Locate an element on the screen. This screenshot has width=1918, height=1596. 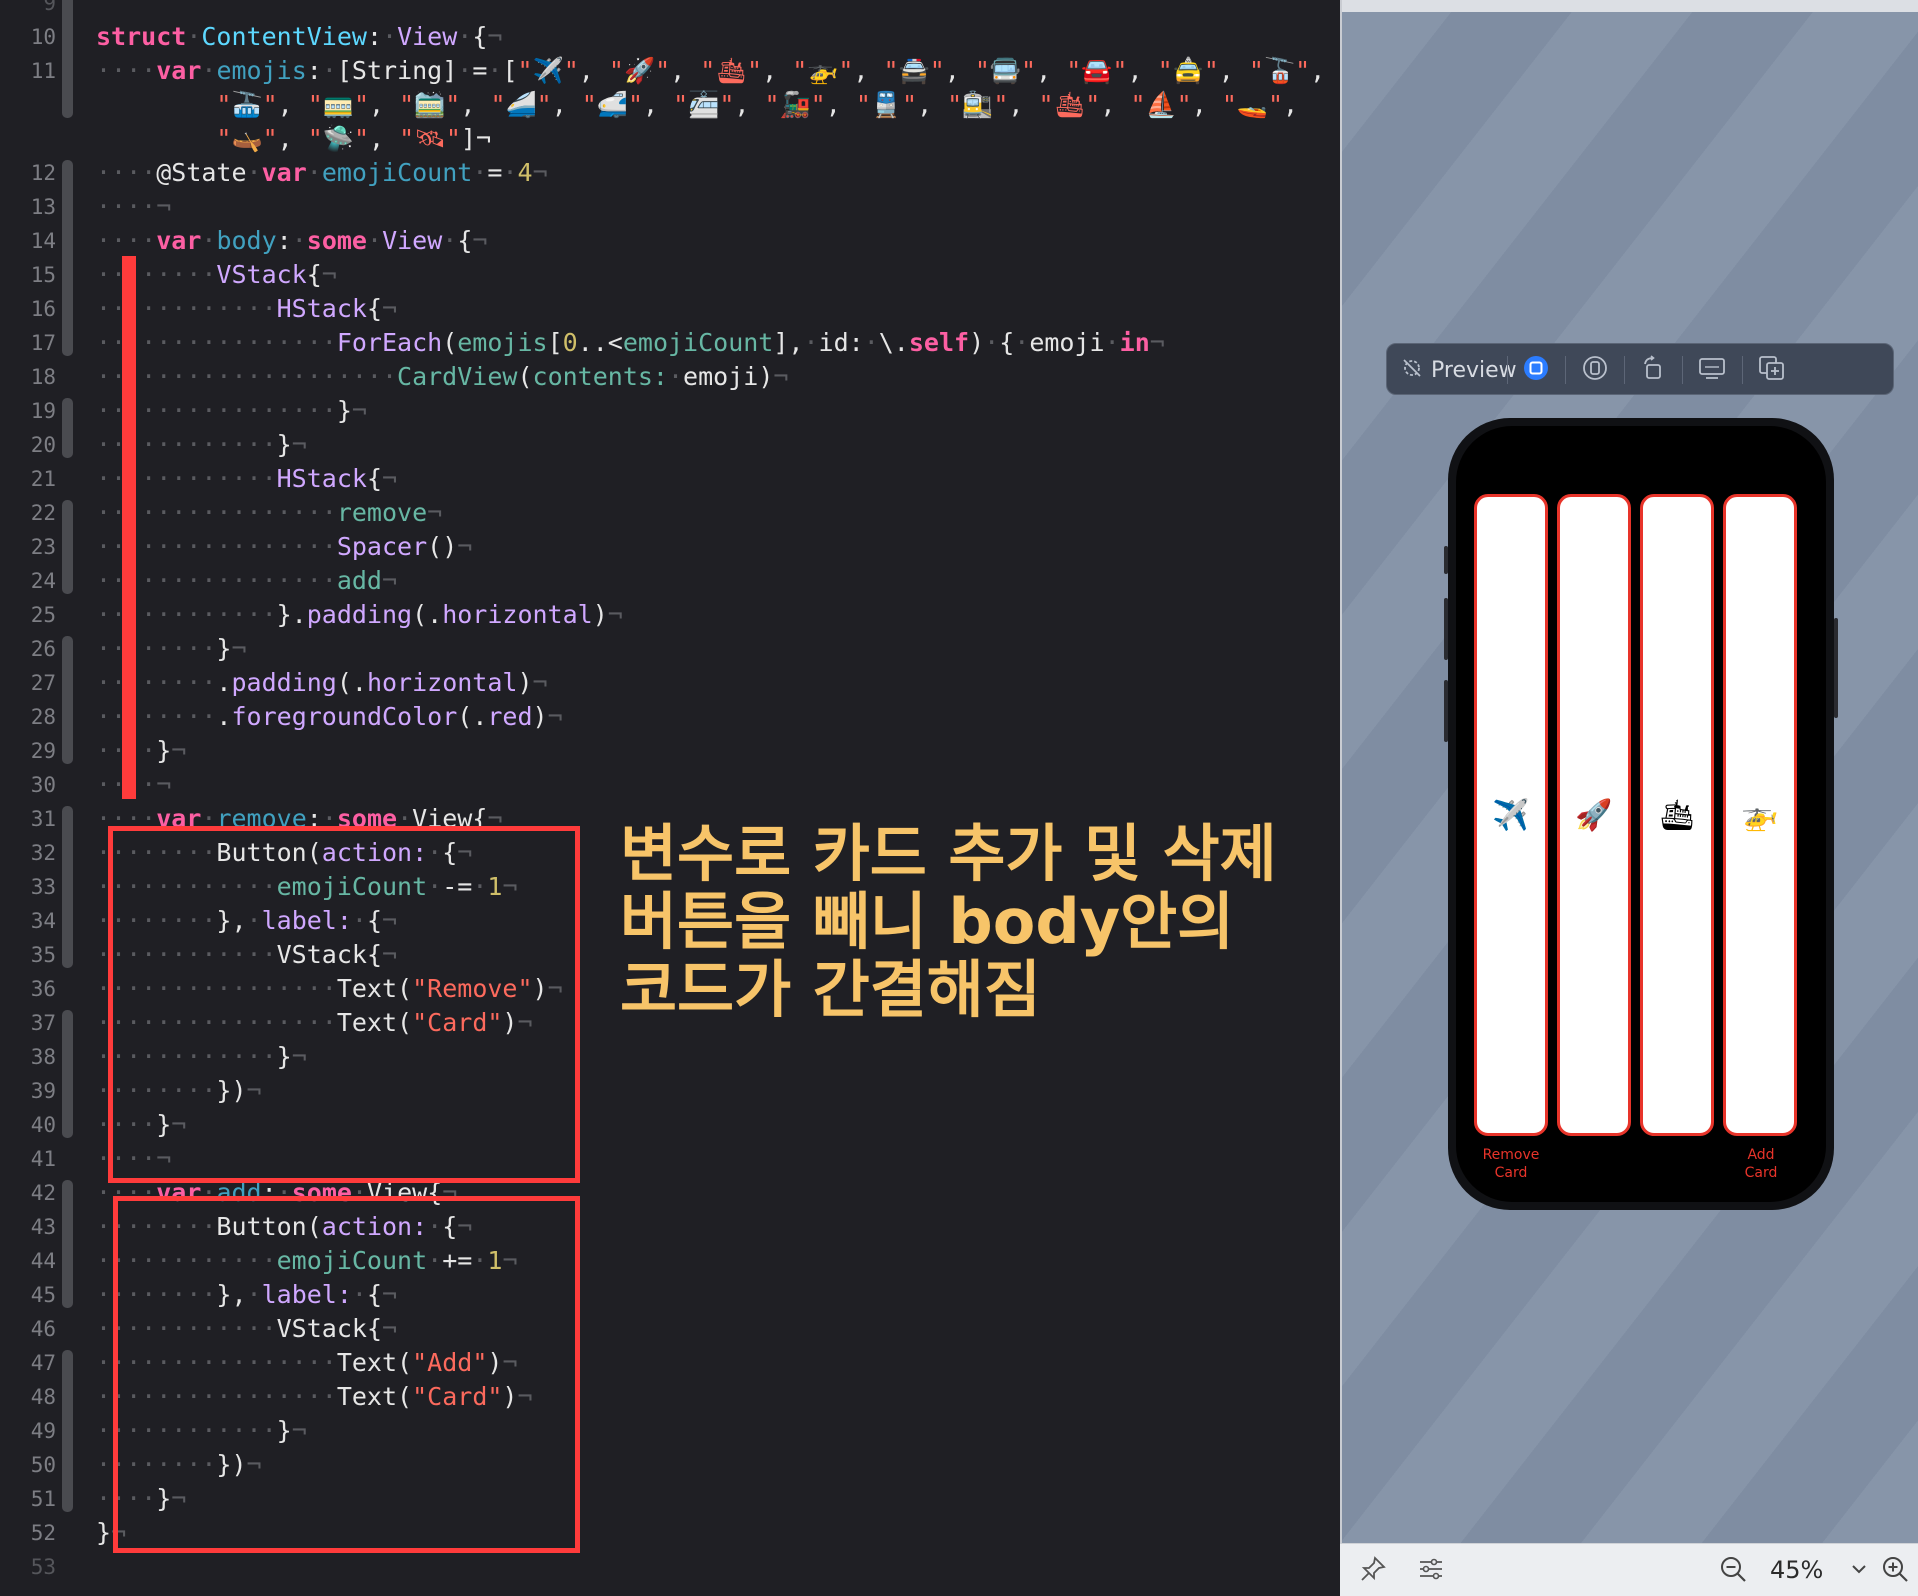
line-number: 20 is located at coordinates (43, 445).